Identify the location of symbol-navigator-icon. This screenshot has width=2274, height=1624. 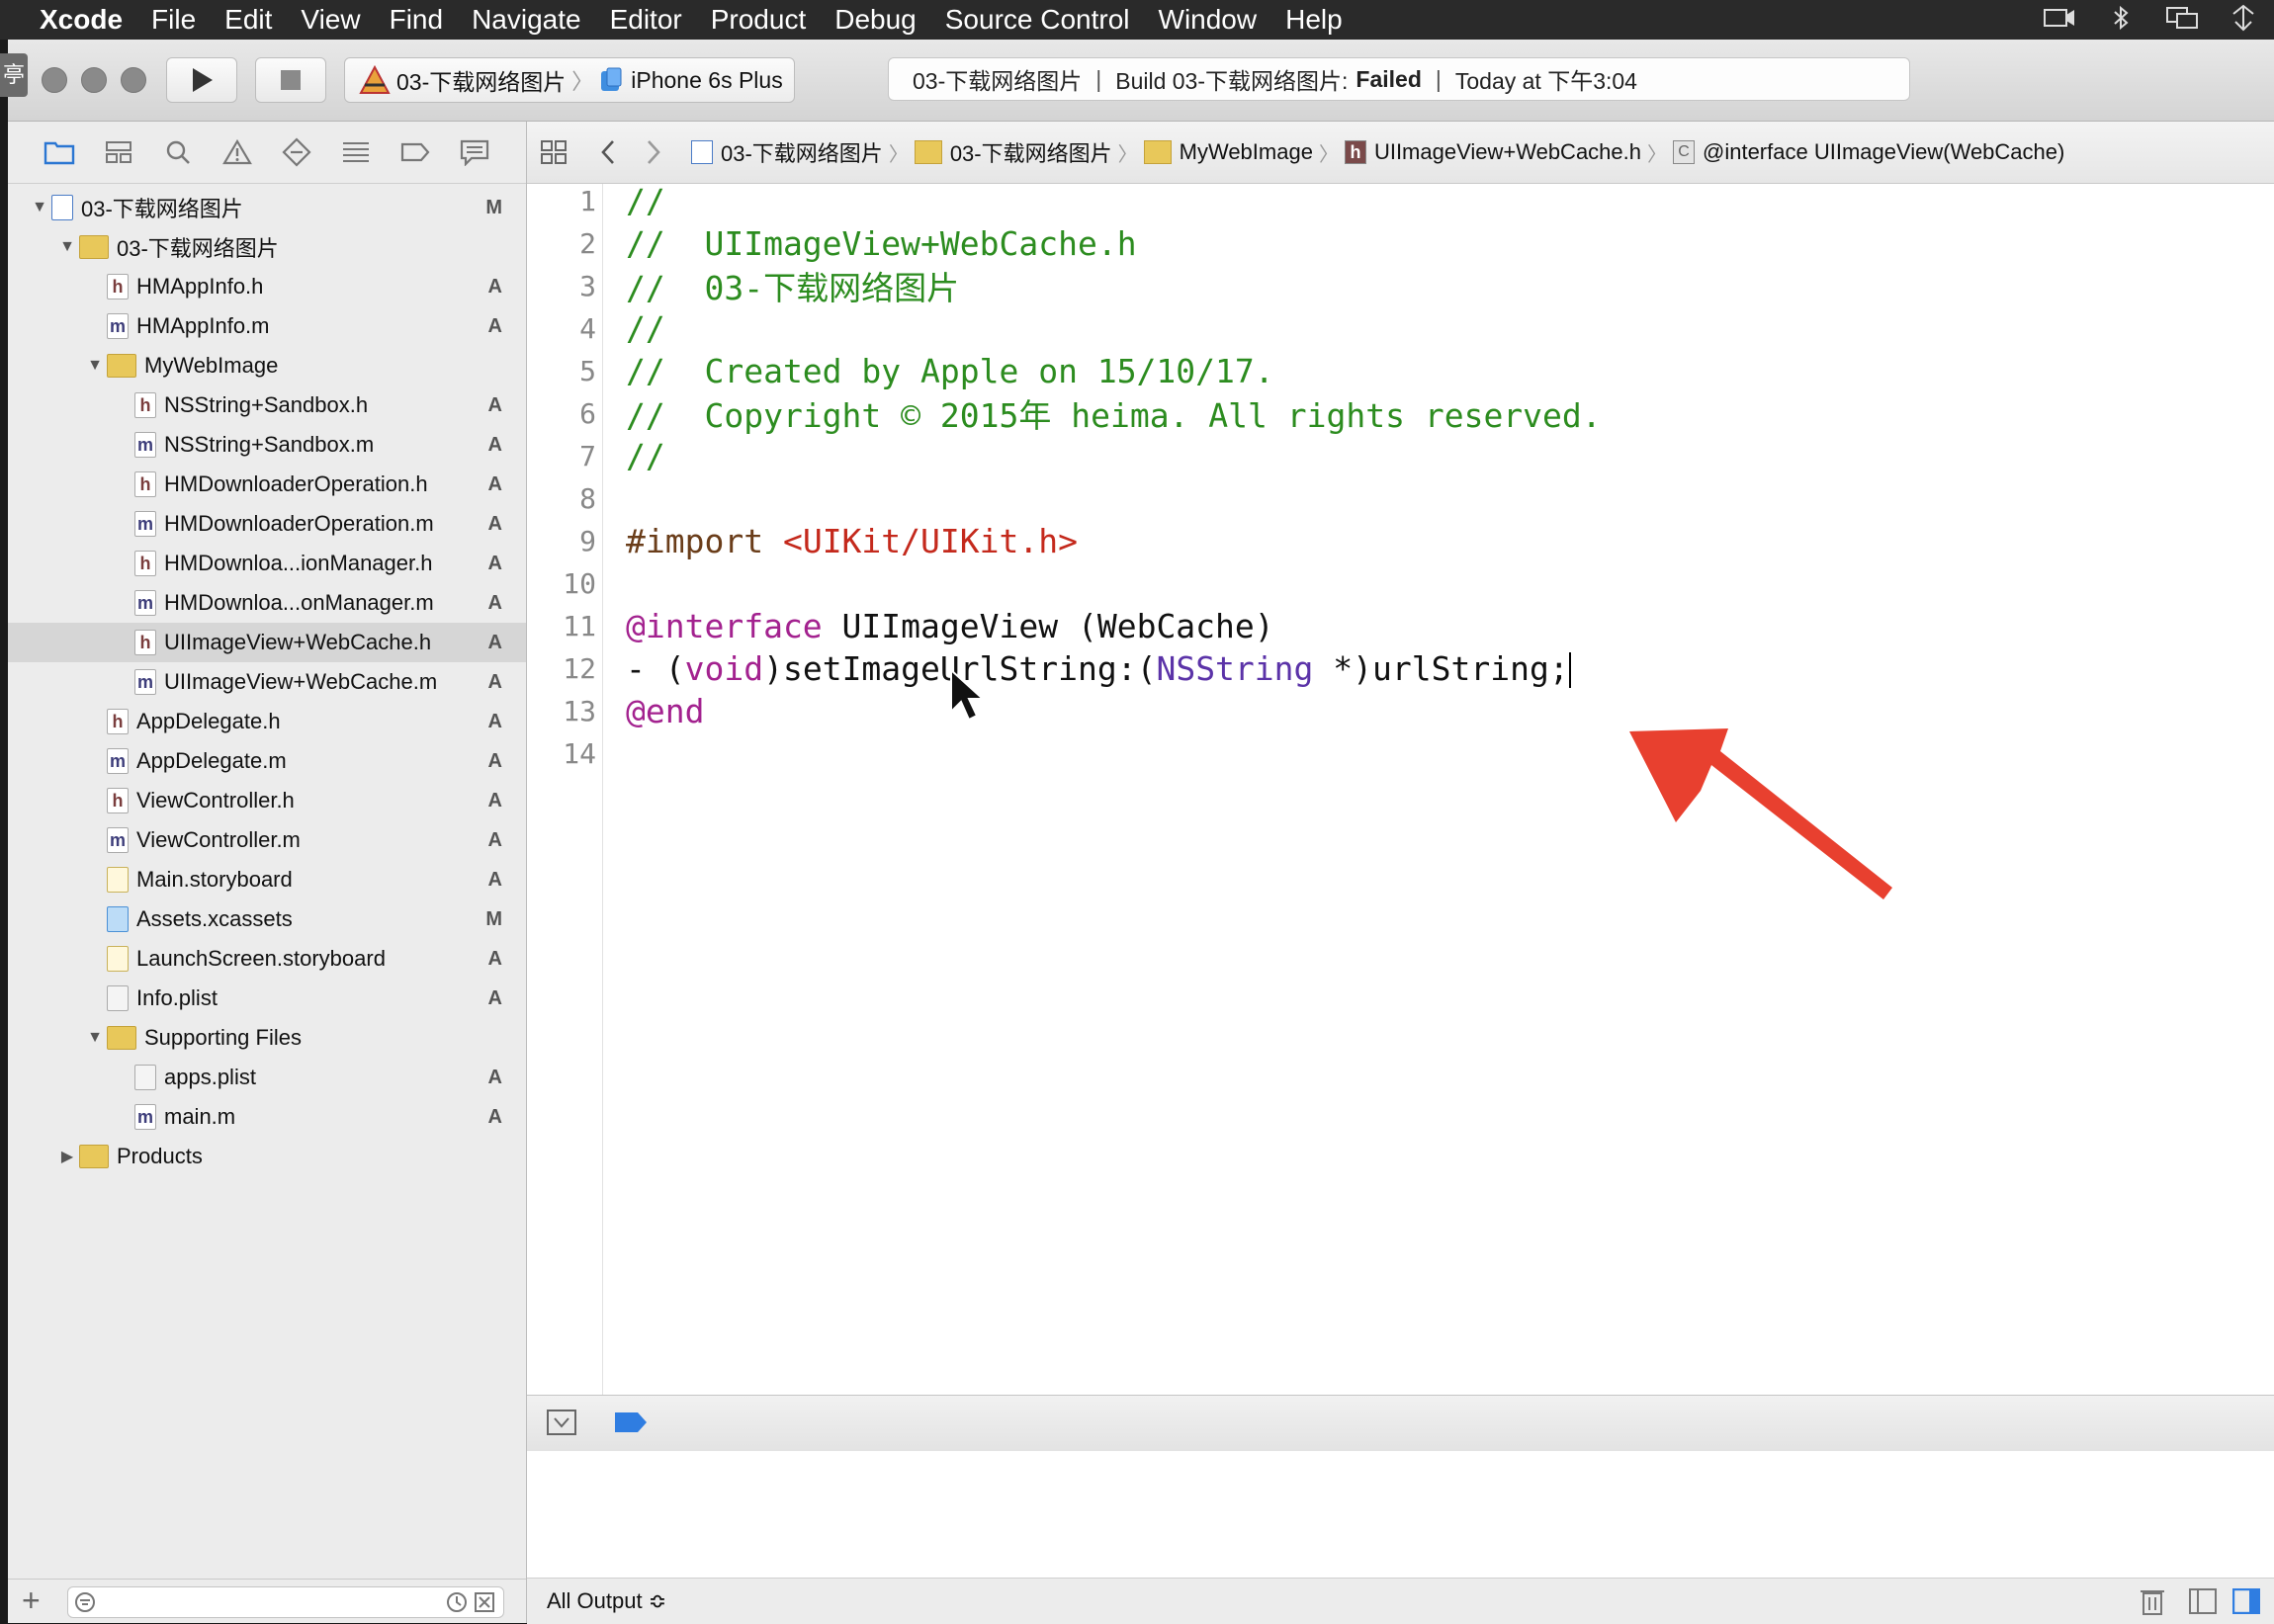
(118, 152).